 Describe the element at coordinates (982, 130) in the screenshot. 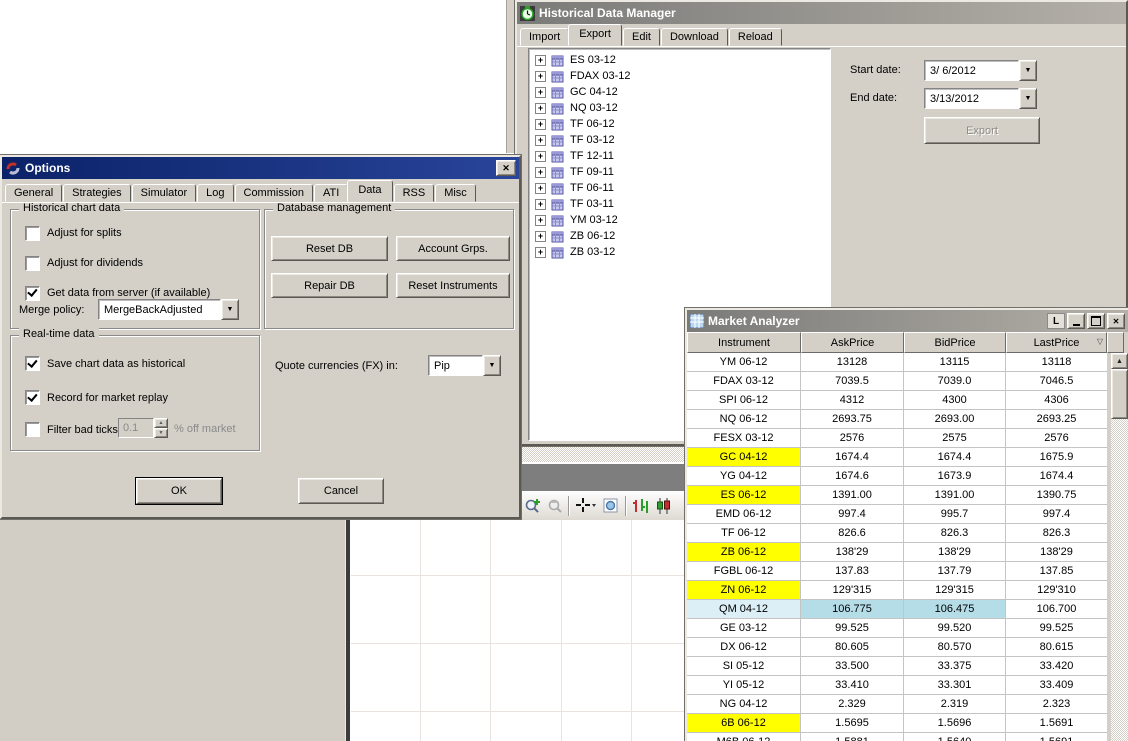

I see `export-button: Export` at that location.